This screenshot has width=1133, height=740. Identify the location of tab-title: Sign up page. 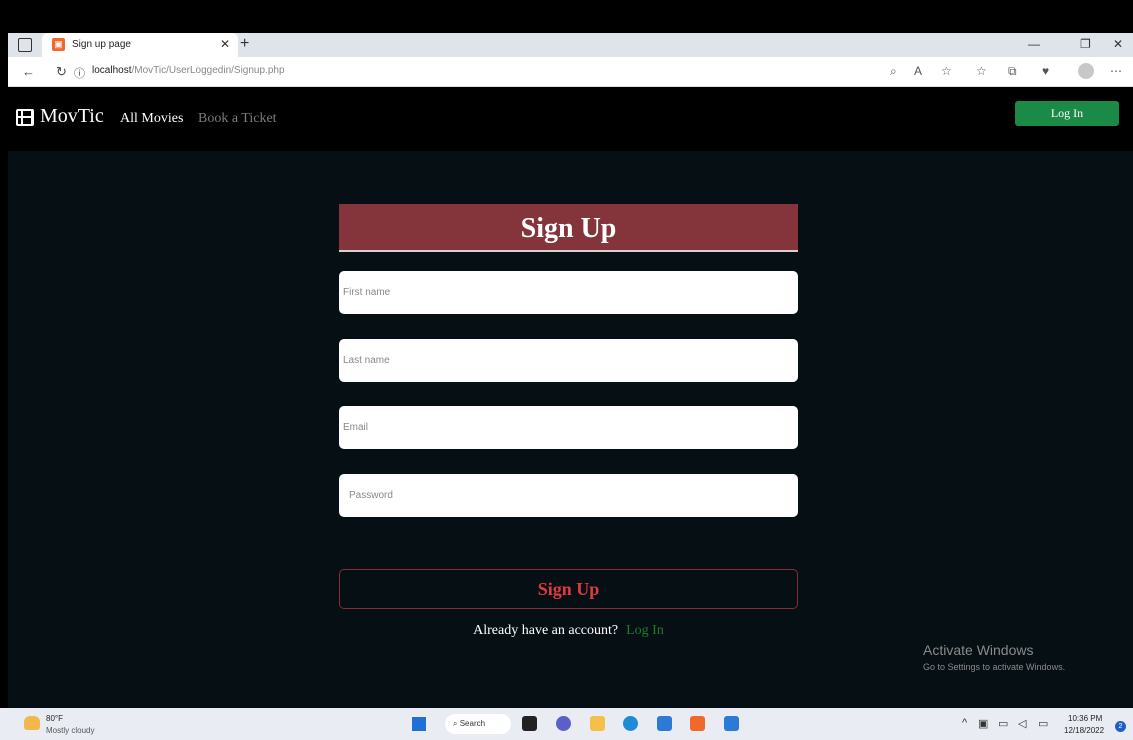
(101, 44).